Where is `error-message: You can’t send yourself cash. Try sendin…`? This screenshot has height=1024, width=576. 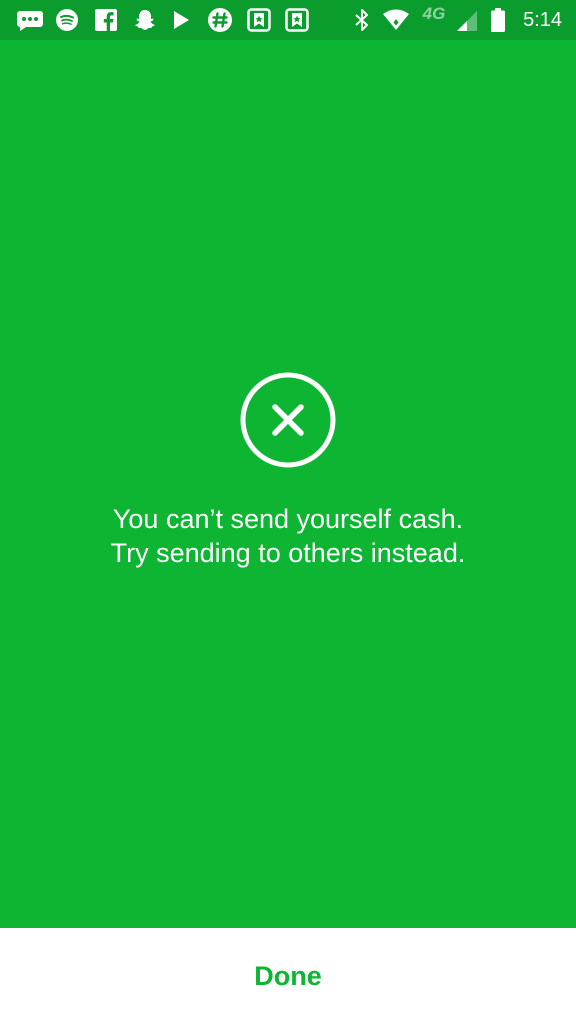
error-message: You can’t send yourself cash. Try sendin… is located at coordinates (288, 536).